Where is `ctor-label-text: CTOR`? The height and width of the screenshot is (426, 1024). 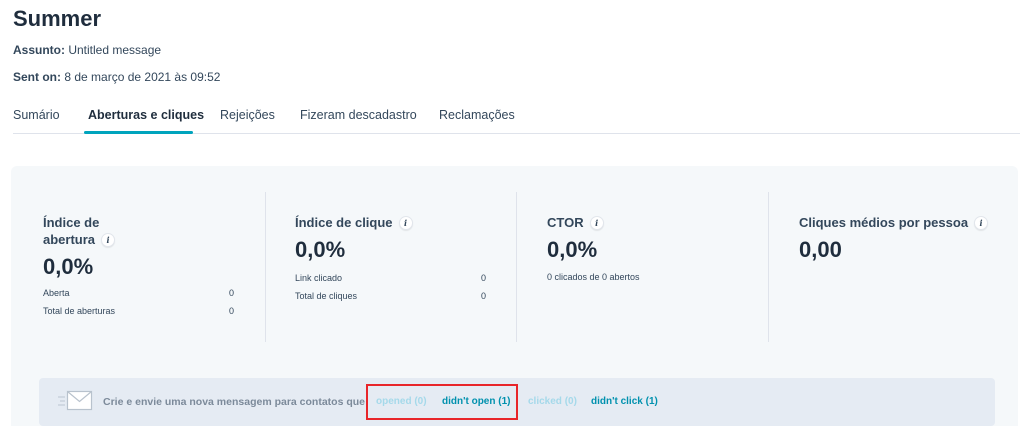 ctor-label-text: CTOR is located at coordinates (565, 222).